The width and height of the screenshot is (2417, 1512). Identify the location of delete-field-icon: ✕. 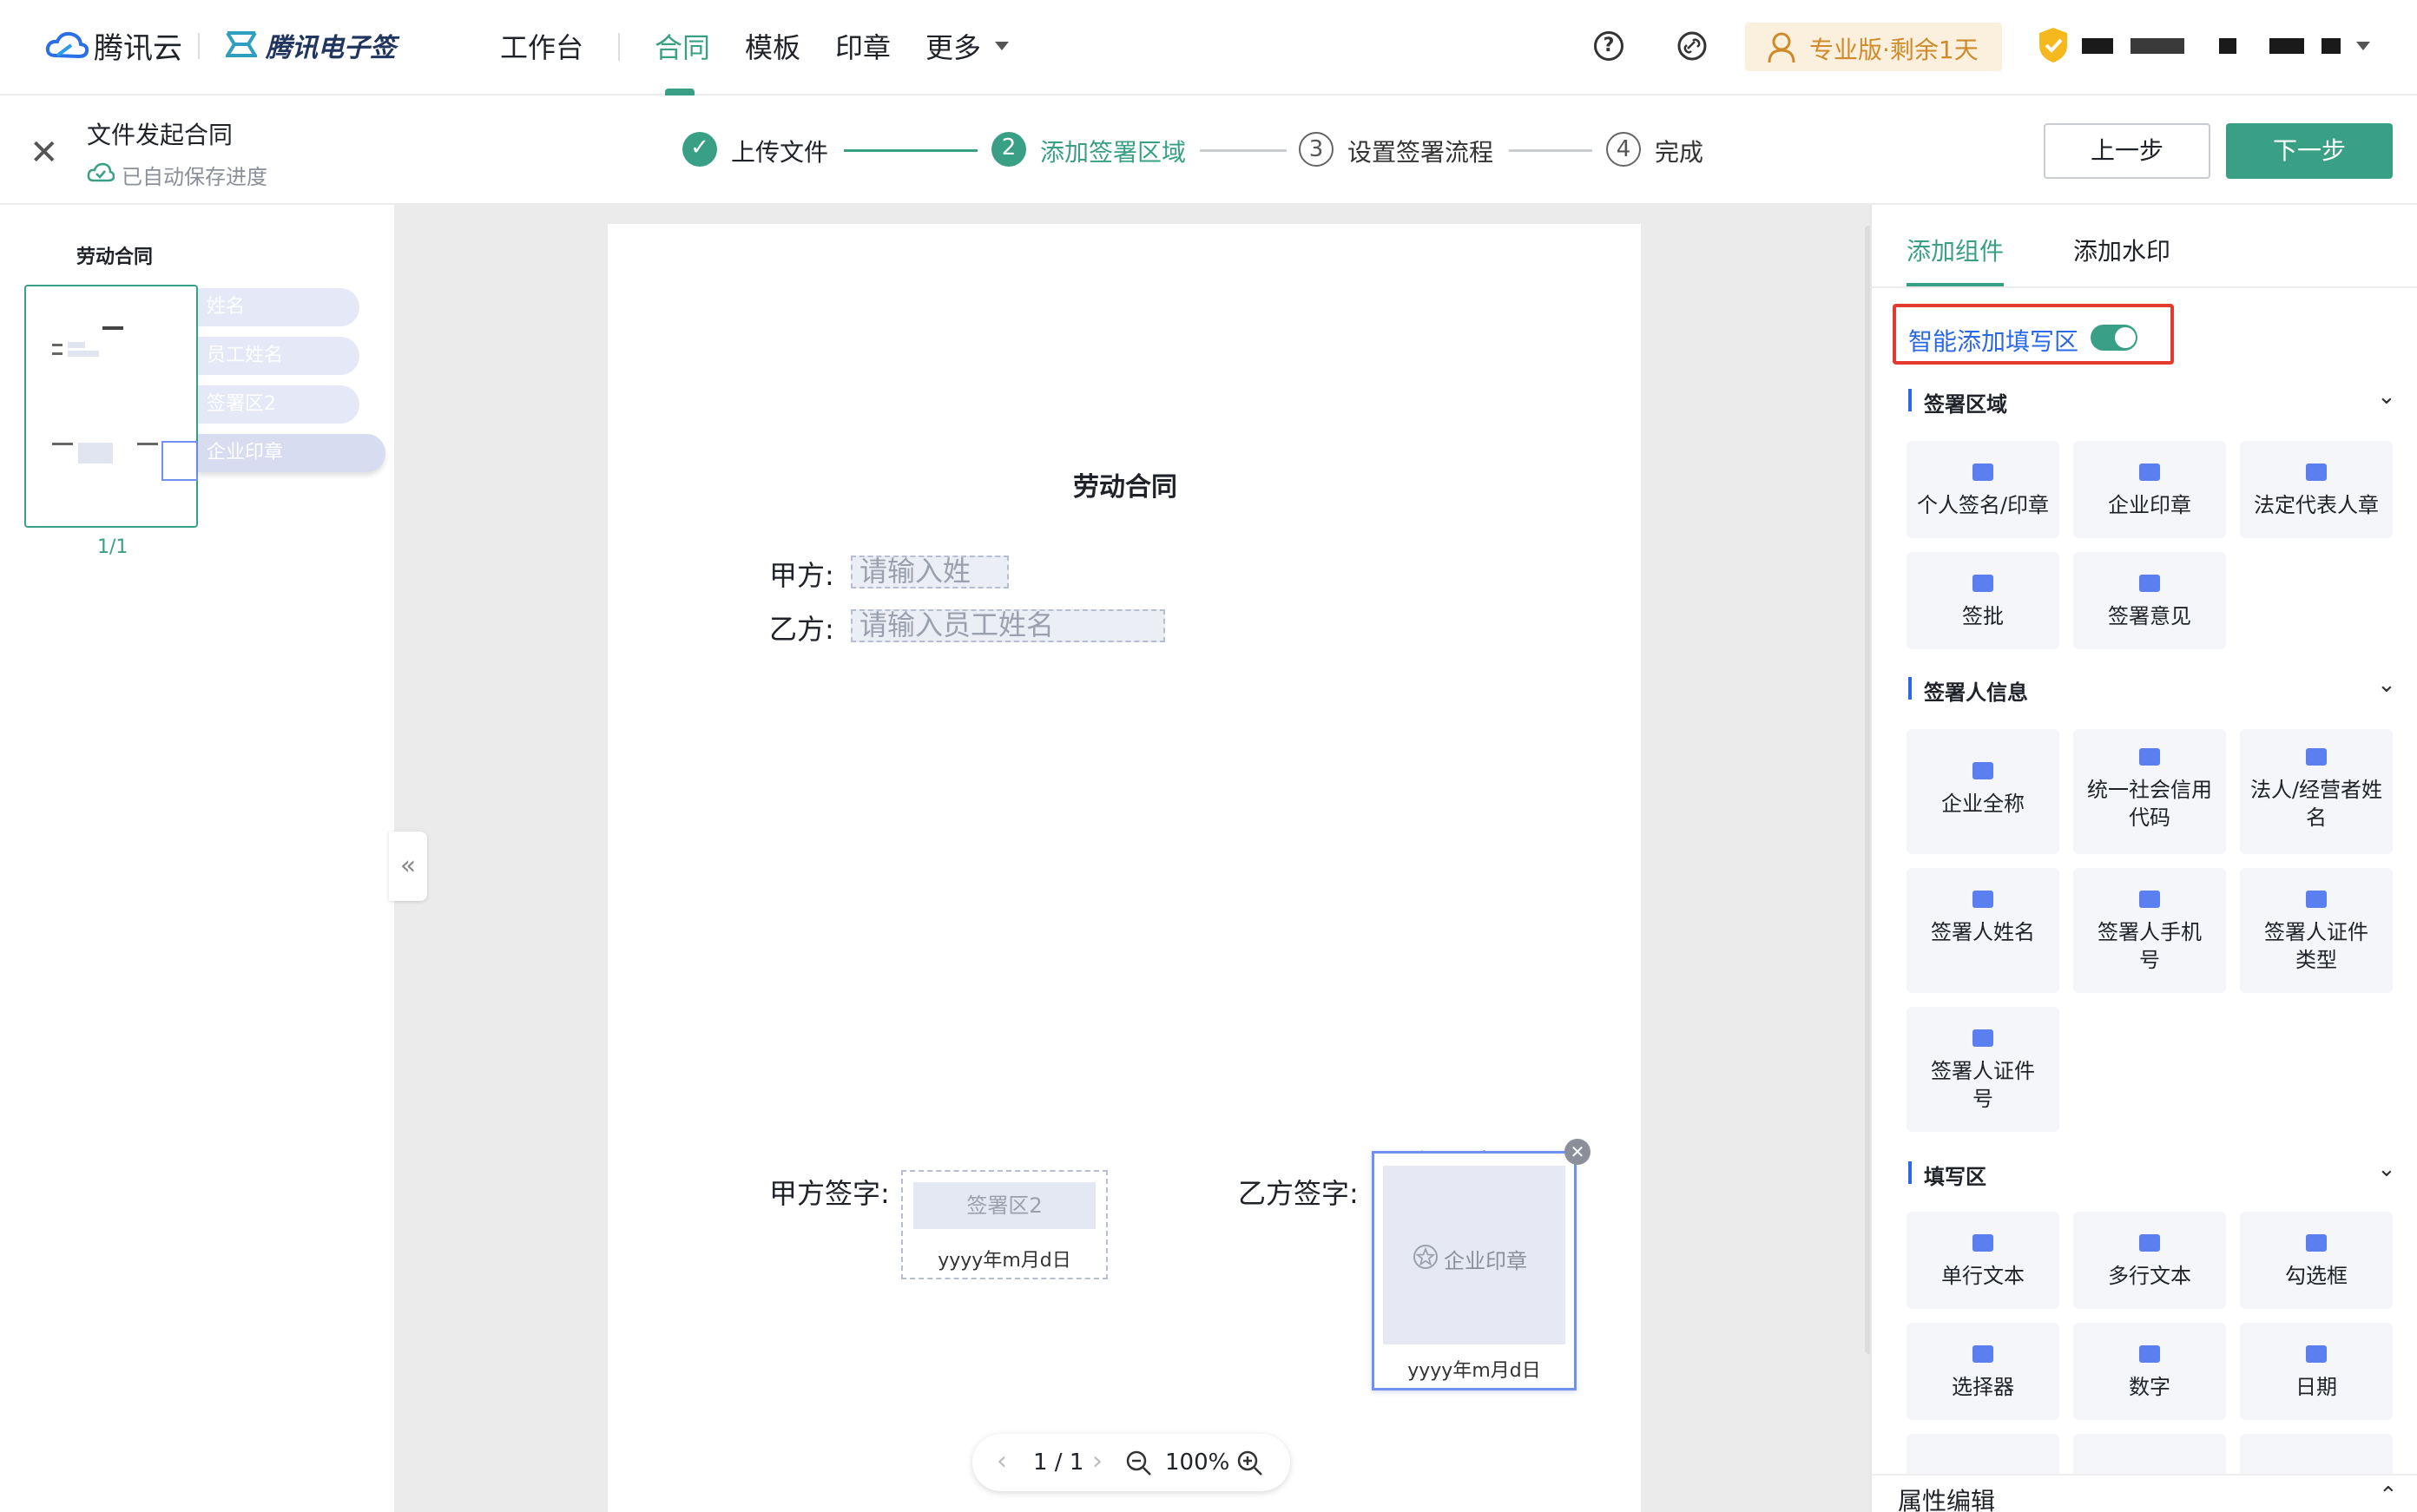
(1577, 1152).